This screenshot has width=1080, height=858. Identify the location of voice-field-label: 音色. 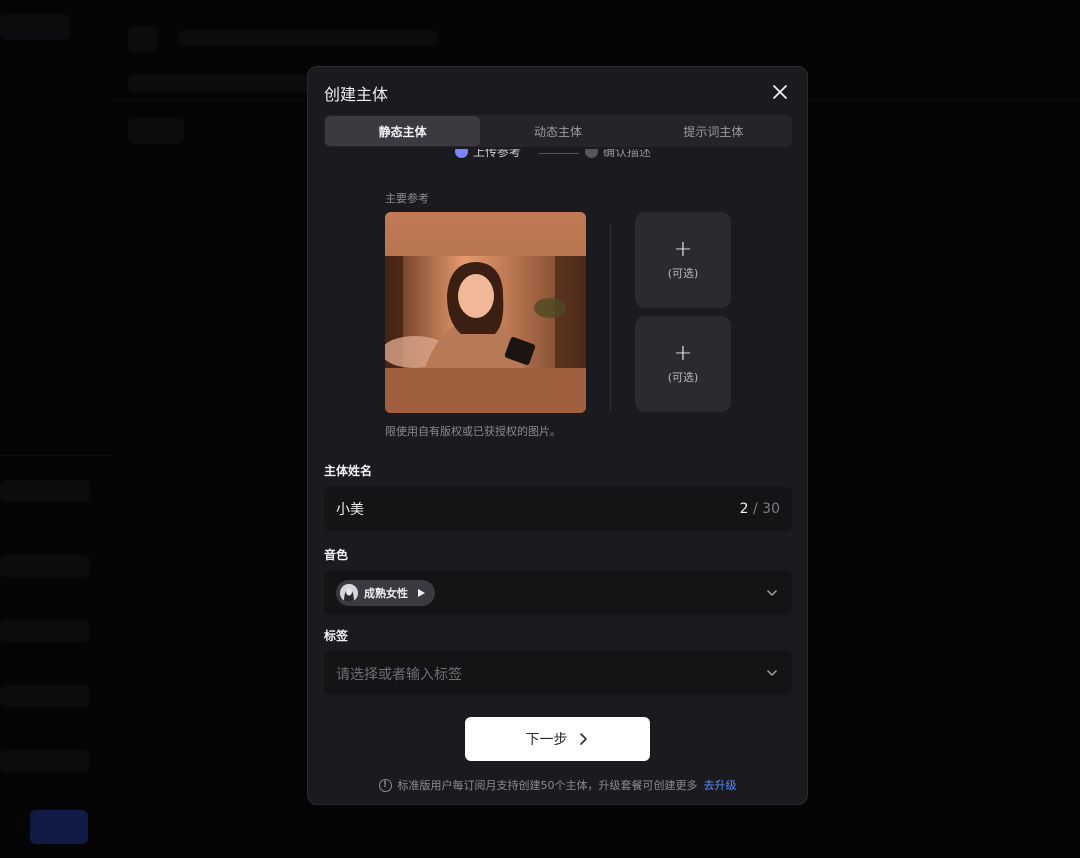
(336, 555).